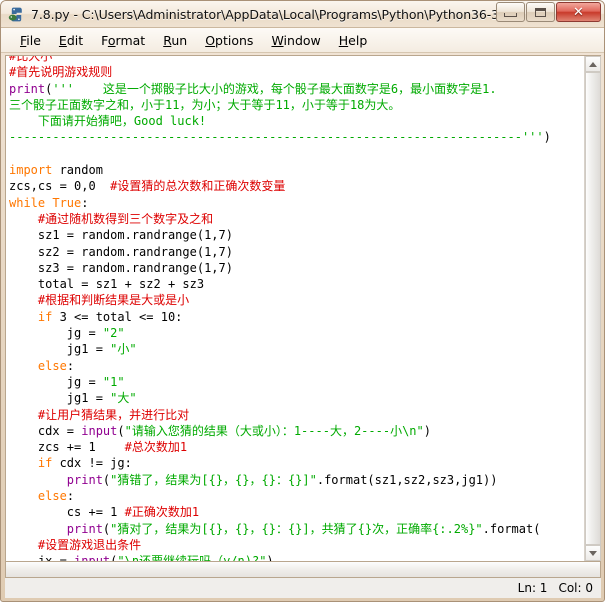 This screenshot has height=602, width=605. Describe the element at coordinates (121, 430) in the screenshot. I see `code-token: (` at that location.